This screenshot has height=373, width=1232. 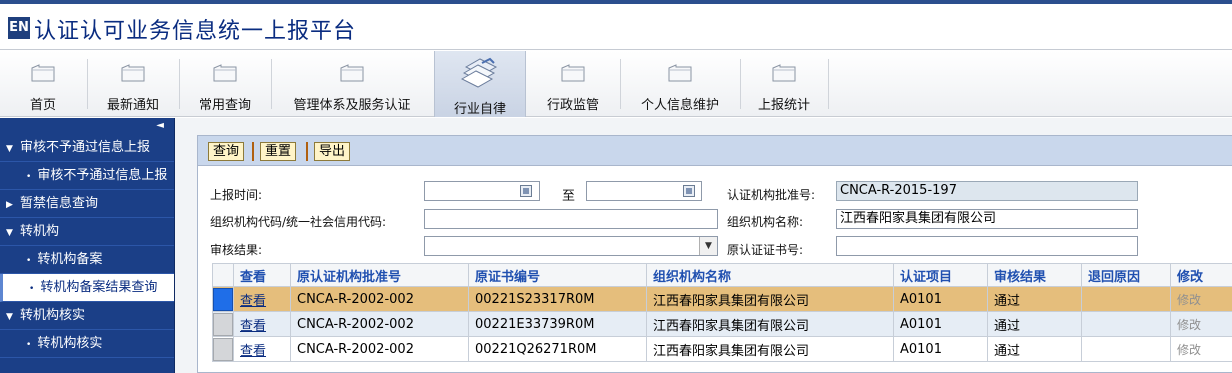 I want to click on toolbar-item-report-stats: 上报统计, so click(x=784, y=84).